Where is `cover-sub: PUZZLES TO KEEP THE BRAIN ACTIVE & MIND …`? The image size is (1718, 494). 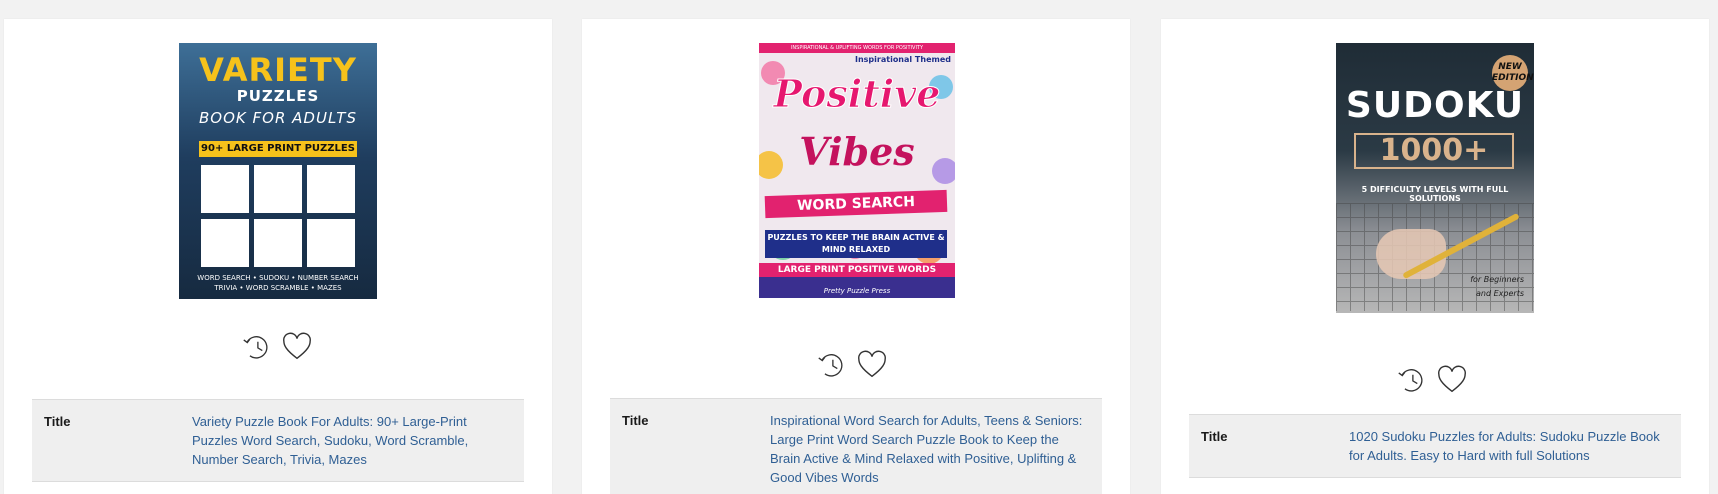 cover-sub: PUZZLES TO KEEP THE BRAIN ACTIVE & MIND … is located at coordinates (856, 244).